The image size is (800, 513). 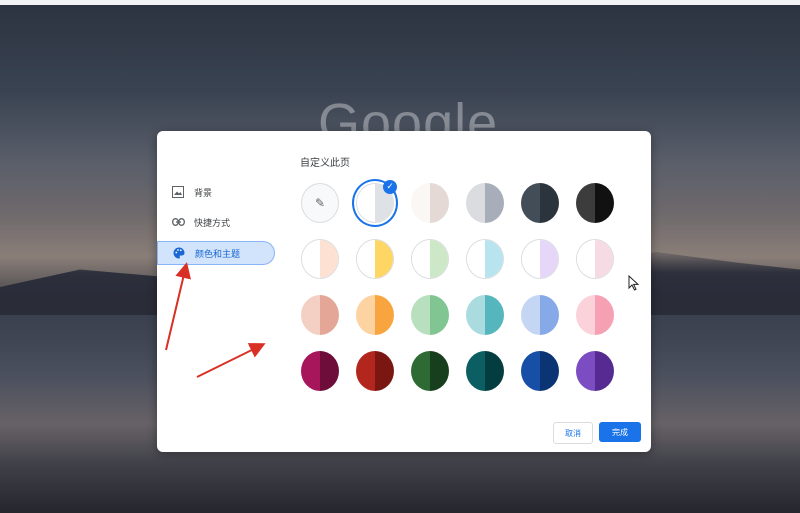 I want to click on annotation-arrow-right, so click(x=231, y=360).